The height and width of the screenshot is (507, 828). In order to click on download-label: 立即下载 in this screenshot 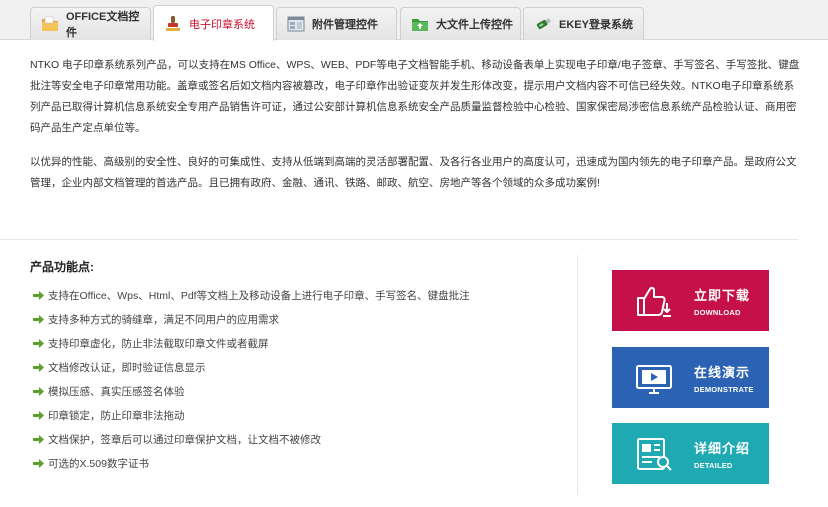, I will do `click(722, 295)`.